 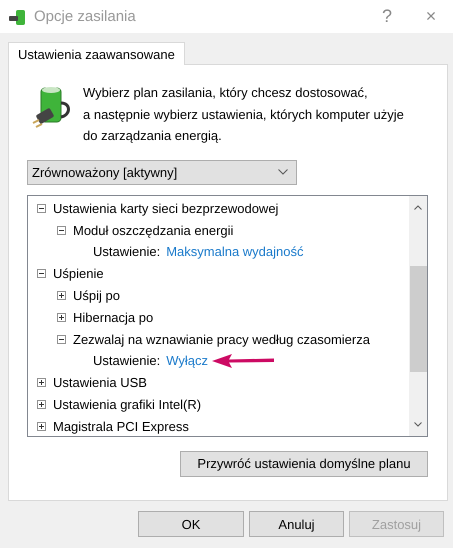 What do you see at coordinates (191, 524) in the screenshot?
I see `dialog-button: OK` at bounding box center [191, 524].